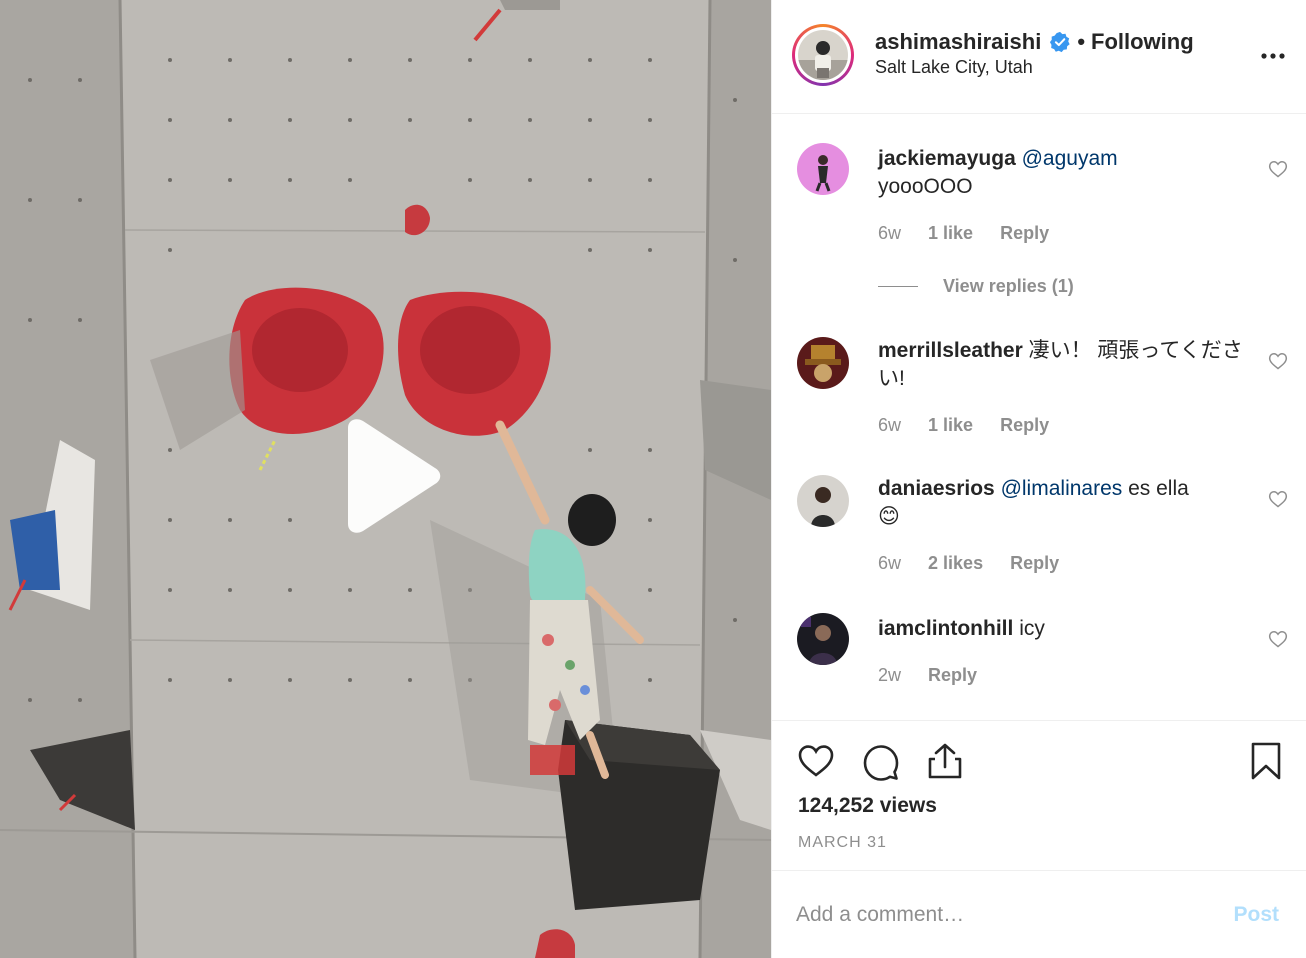  I want to click on more-options-icon, so click(1273, 56).